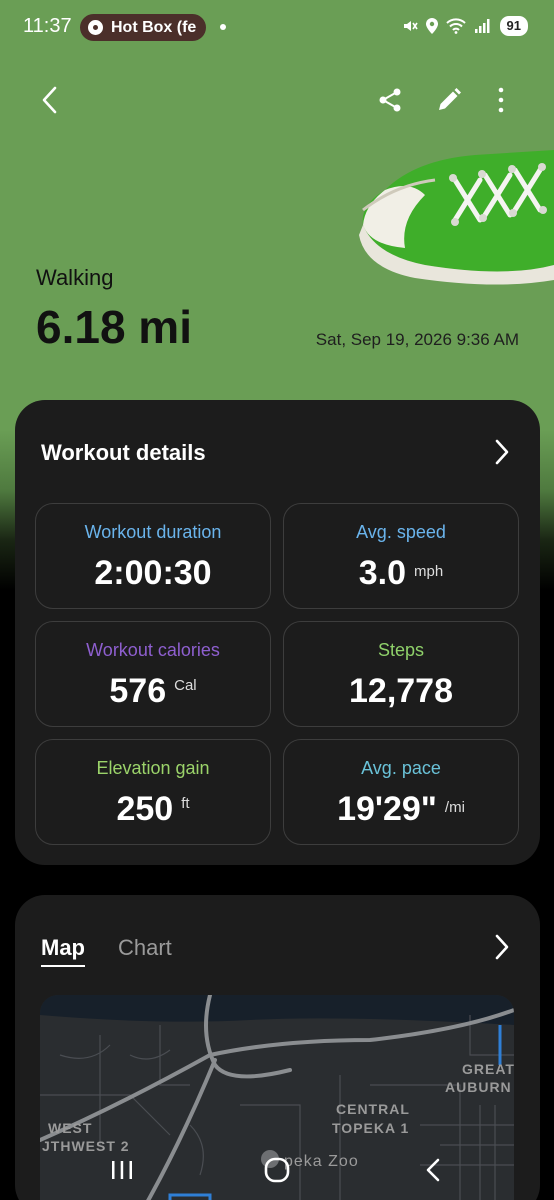  I want to click on tile-value: 3.0, so click(382, 573).